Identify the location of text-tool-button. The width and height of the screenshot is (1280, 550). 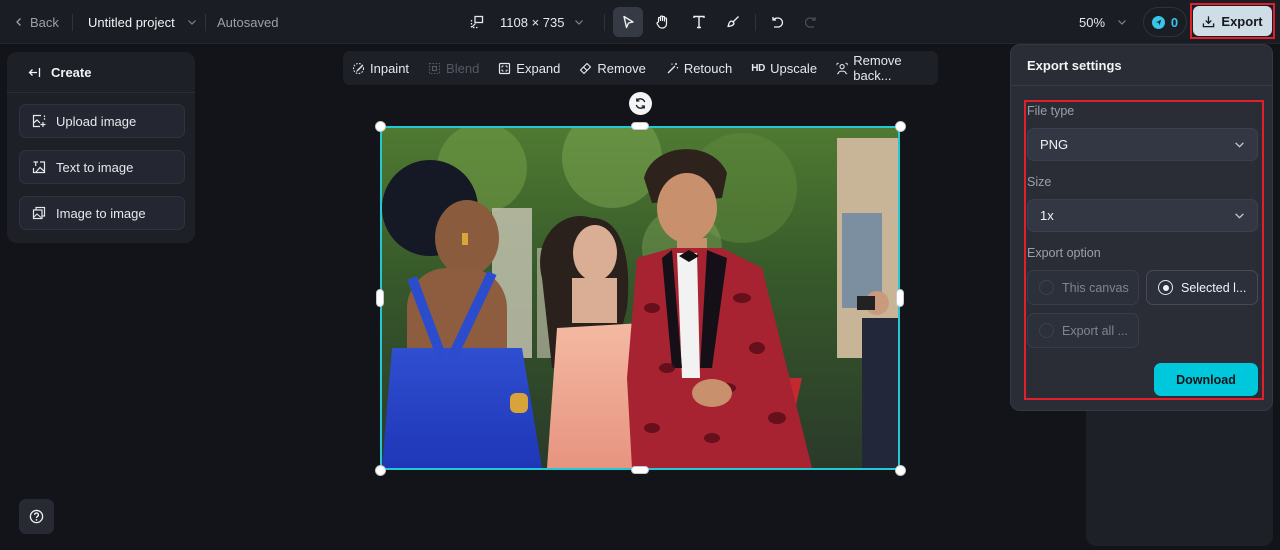
(699, 22).